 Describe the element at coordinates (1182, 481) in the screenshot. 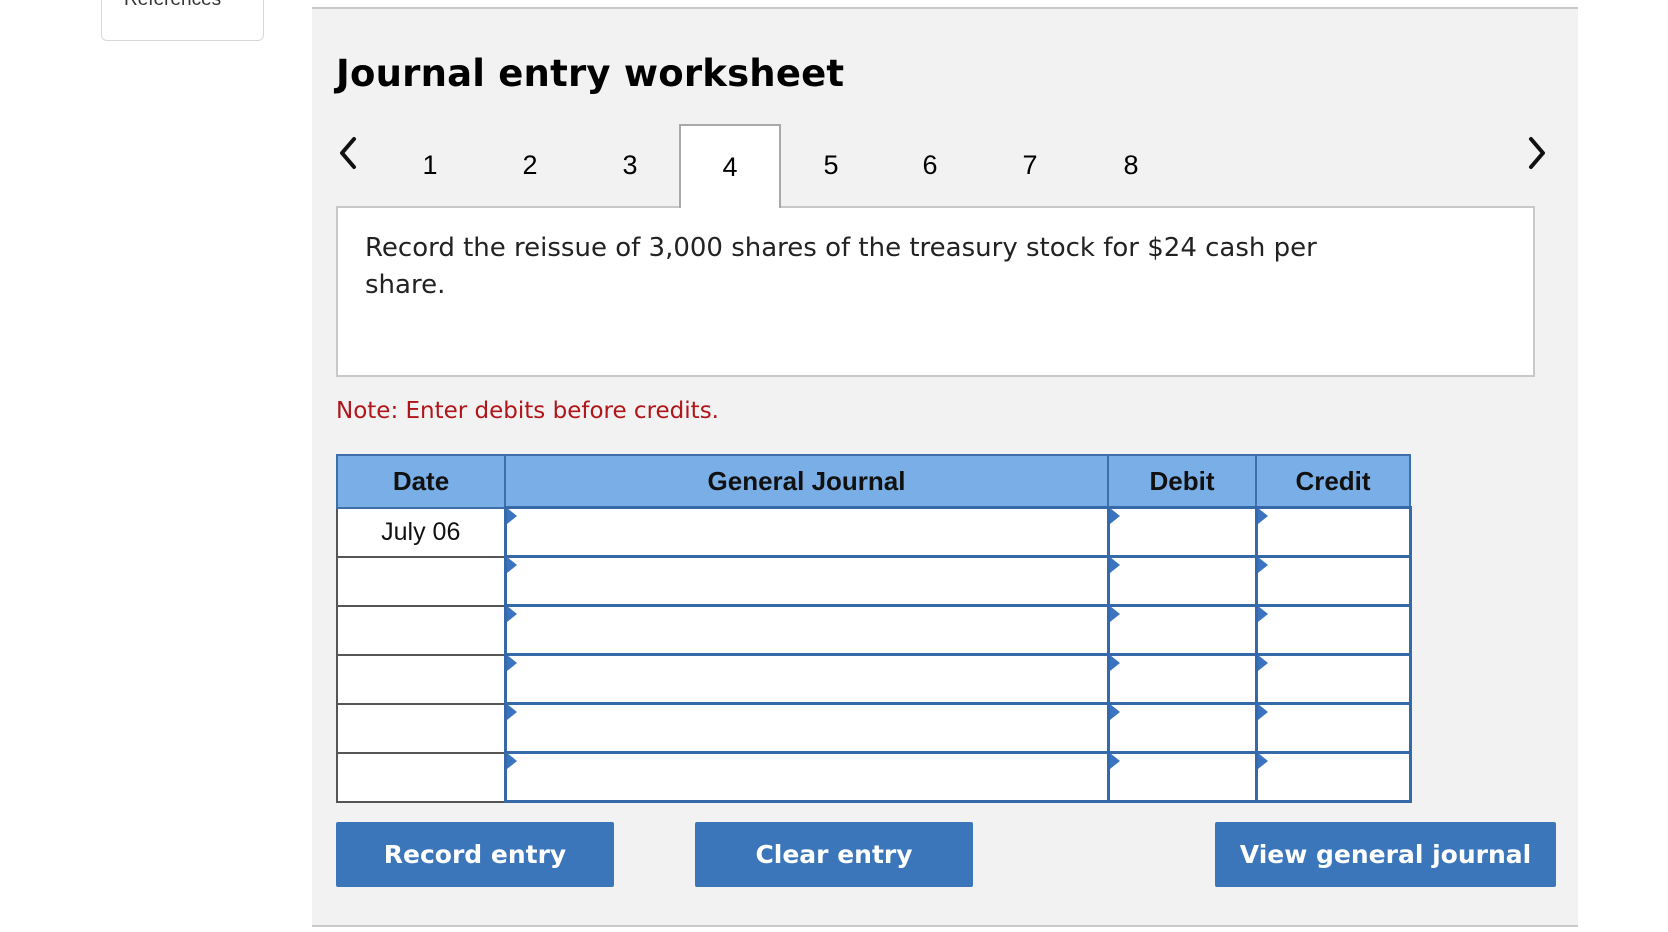

I see `header-debit: Debit` at that location.